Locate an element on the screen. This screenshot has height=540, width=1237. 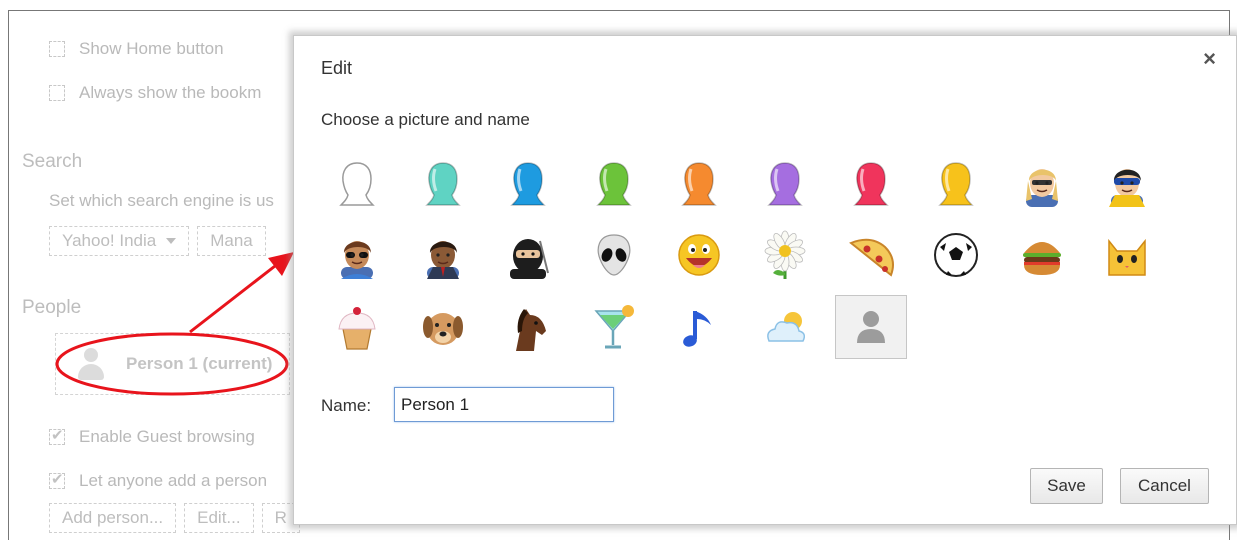
music-note-avatar-option is located at coordinates (699, 327).